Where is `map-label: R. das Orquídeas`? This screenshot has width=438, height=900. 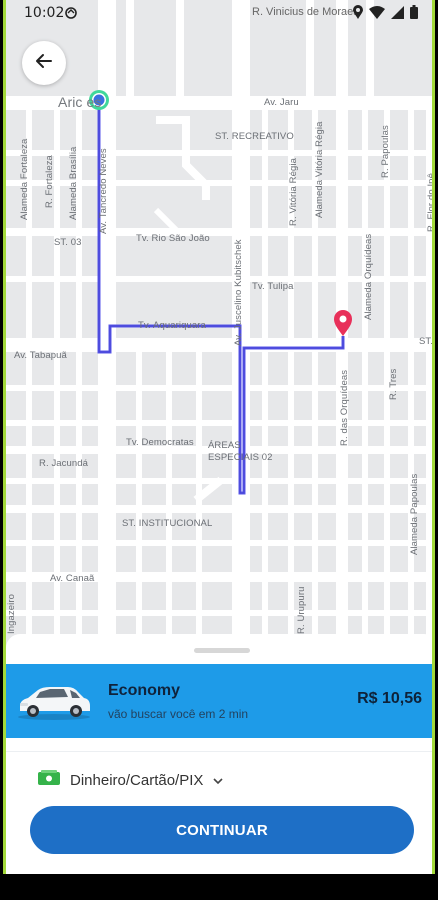 map-label: R. das Orquídeas is located at coordinates (344, 407).